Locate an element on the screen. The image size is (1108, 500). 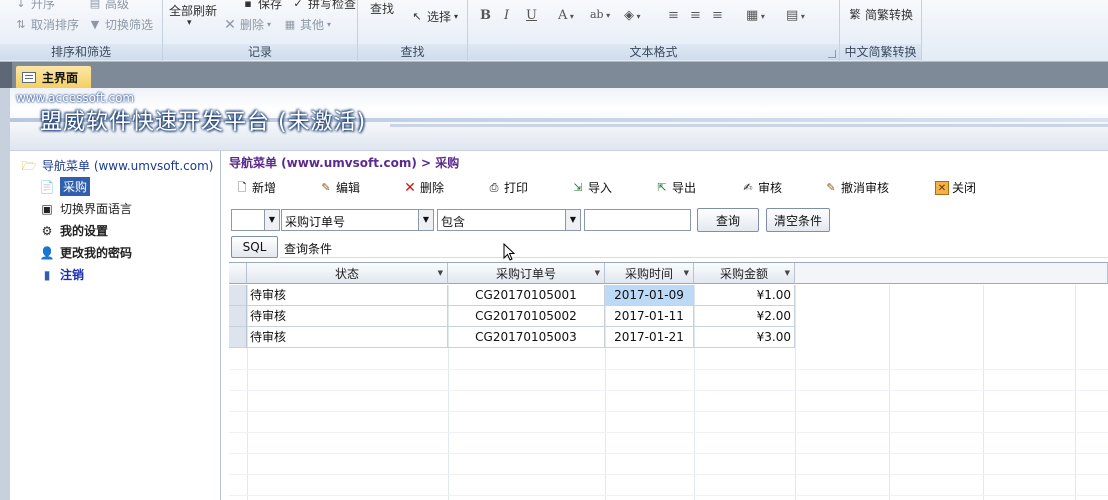
select-all-corner is located at coordinates (238, 273).